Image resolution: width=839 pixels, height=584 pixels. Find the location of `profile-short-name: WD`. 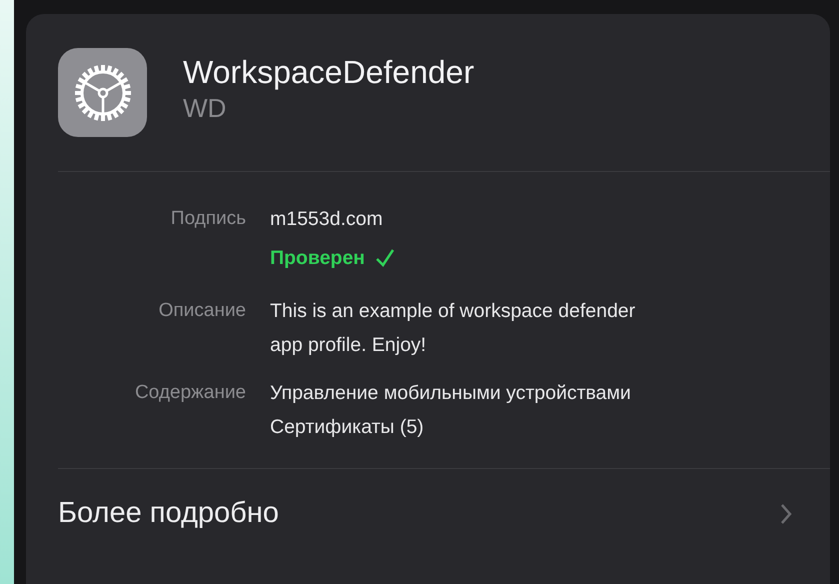

profile-short-name: WD is located at coordinates (205, 108).